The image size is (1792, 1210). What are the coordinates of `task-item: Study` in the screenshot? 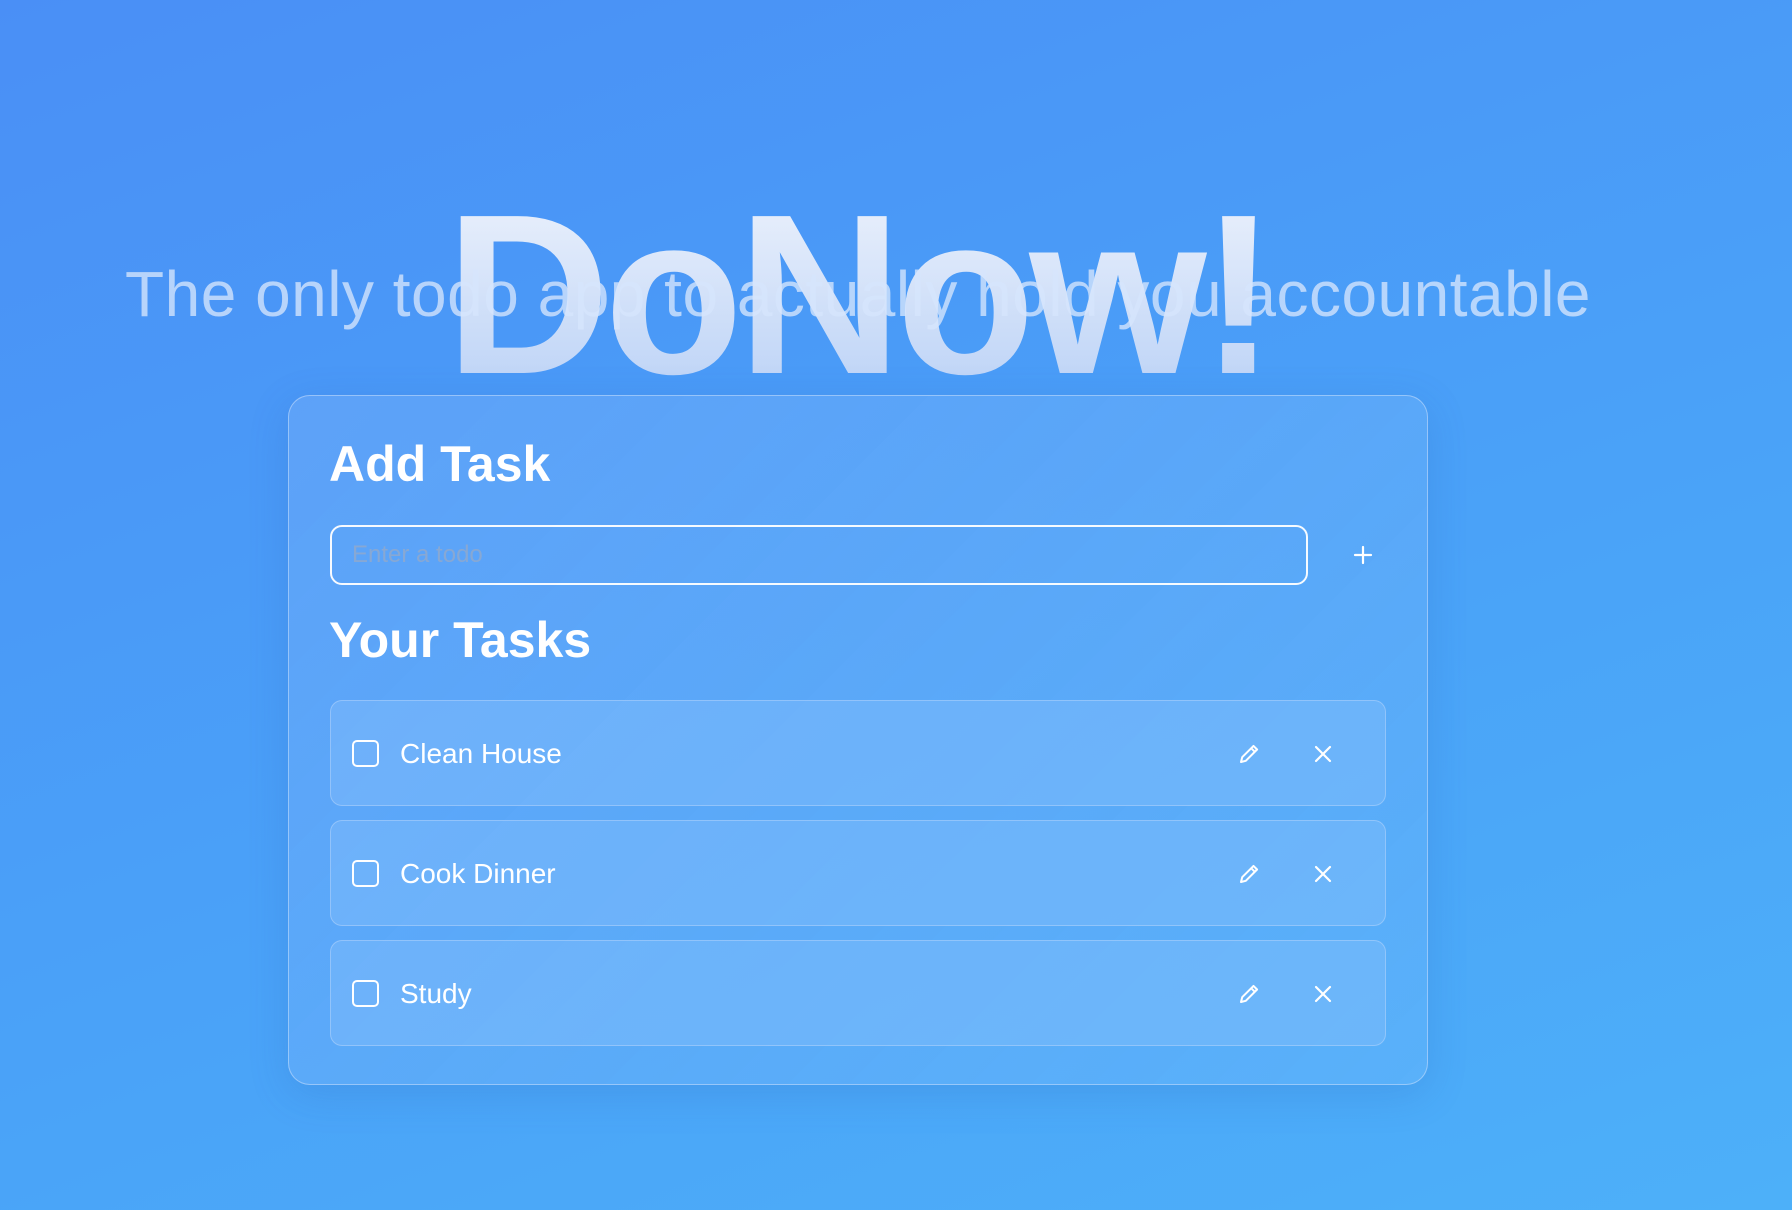 It's located at (858, 993).